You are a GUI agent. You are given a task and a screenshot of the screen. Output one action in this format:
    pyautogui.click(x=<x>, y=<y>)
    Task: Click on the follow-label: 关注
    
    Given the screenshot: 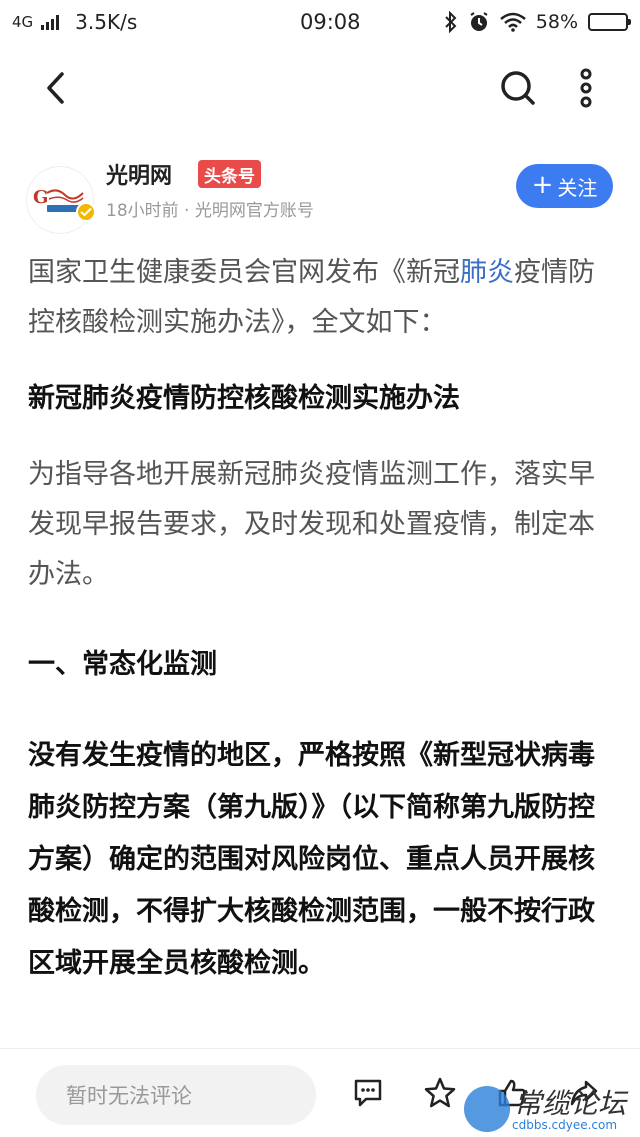 What is the action you would take?
    pyautogui.click(x=577, y=187)
    